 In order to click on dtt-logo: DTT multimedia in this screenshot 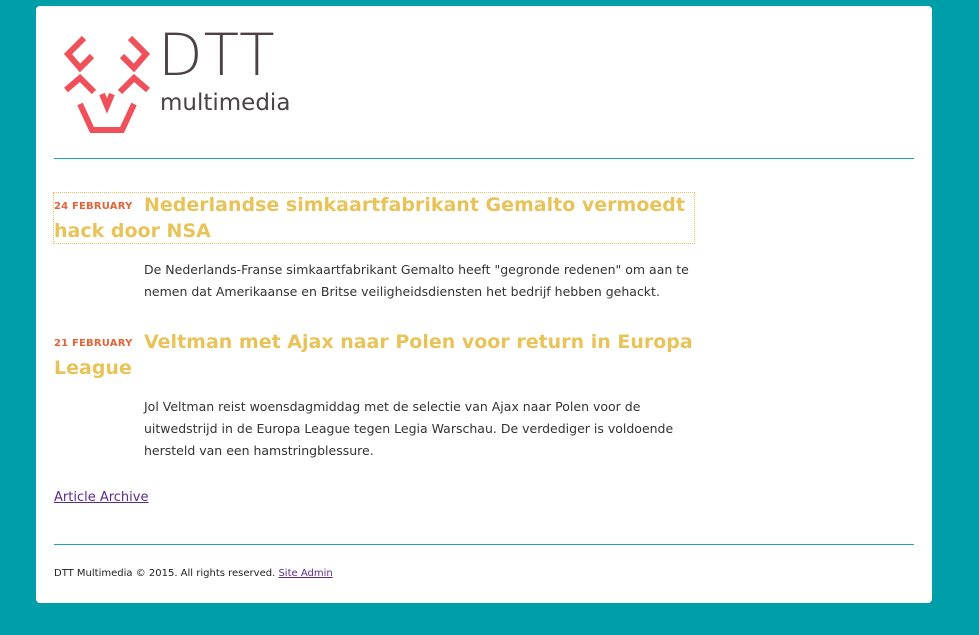, I will do `click(192, 84)`.